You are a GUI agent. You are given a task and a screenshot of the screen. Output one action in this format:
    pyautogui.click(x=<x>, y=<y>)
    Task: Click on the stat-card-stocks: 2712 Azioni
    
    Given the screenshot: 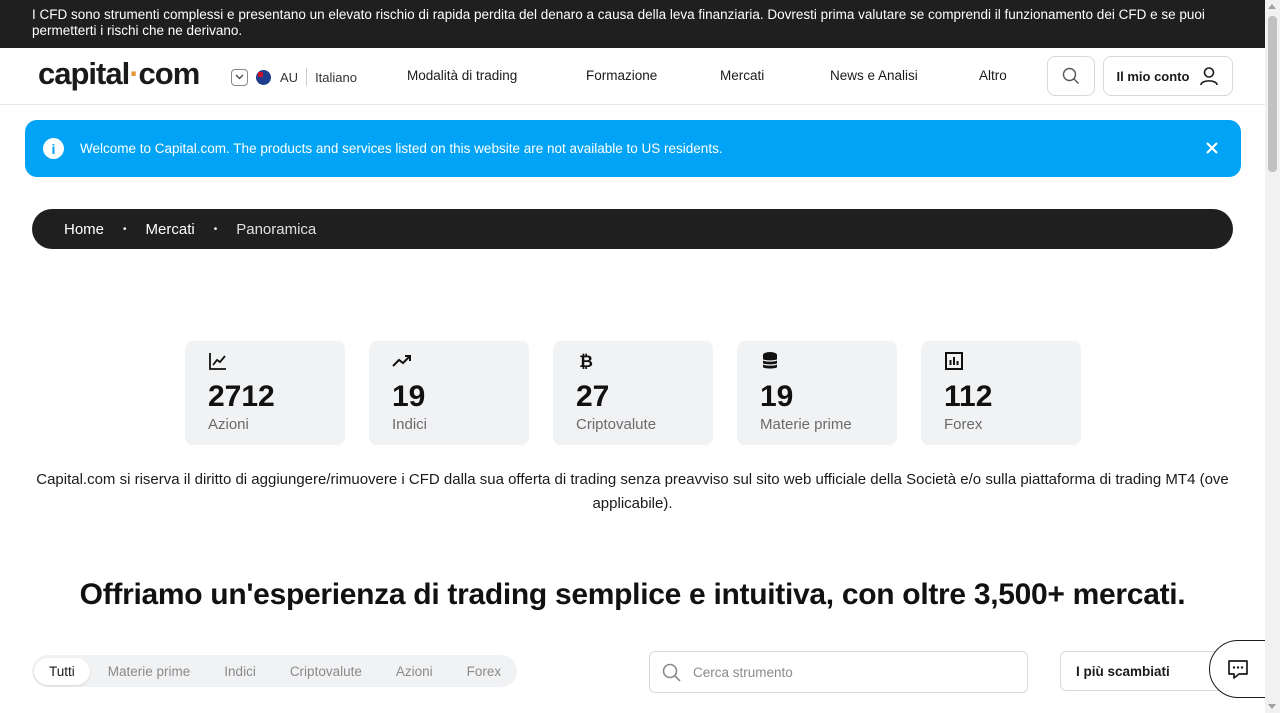 What is the action you would take?
    pyautogui.click(x=265, y=393)
    